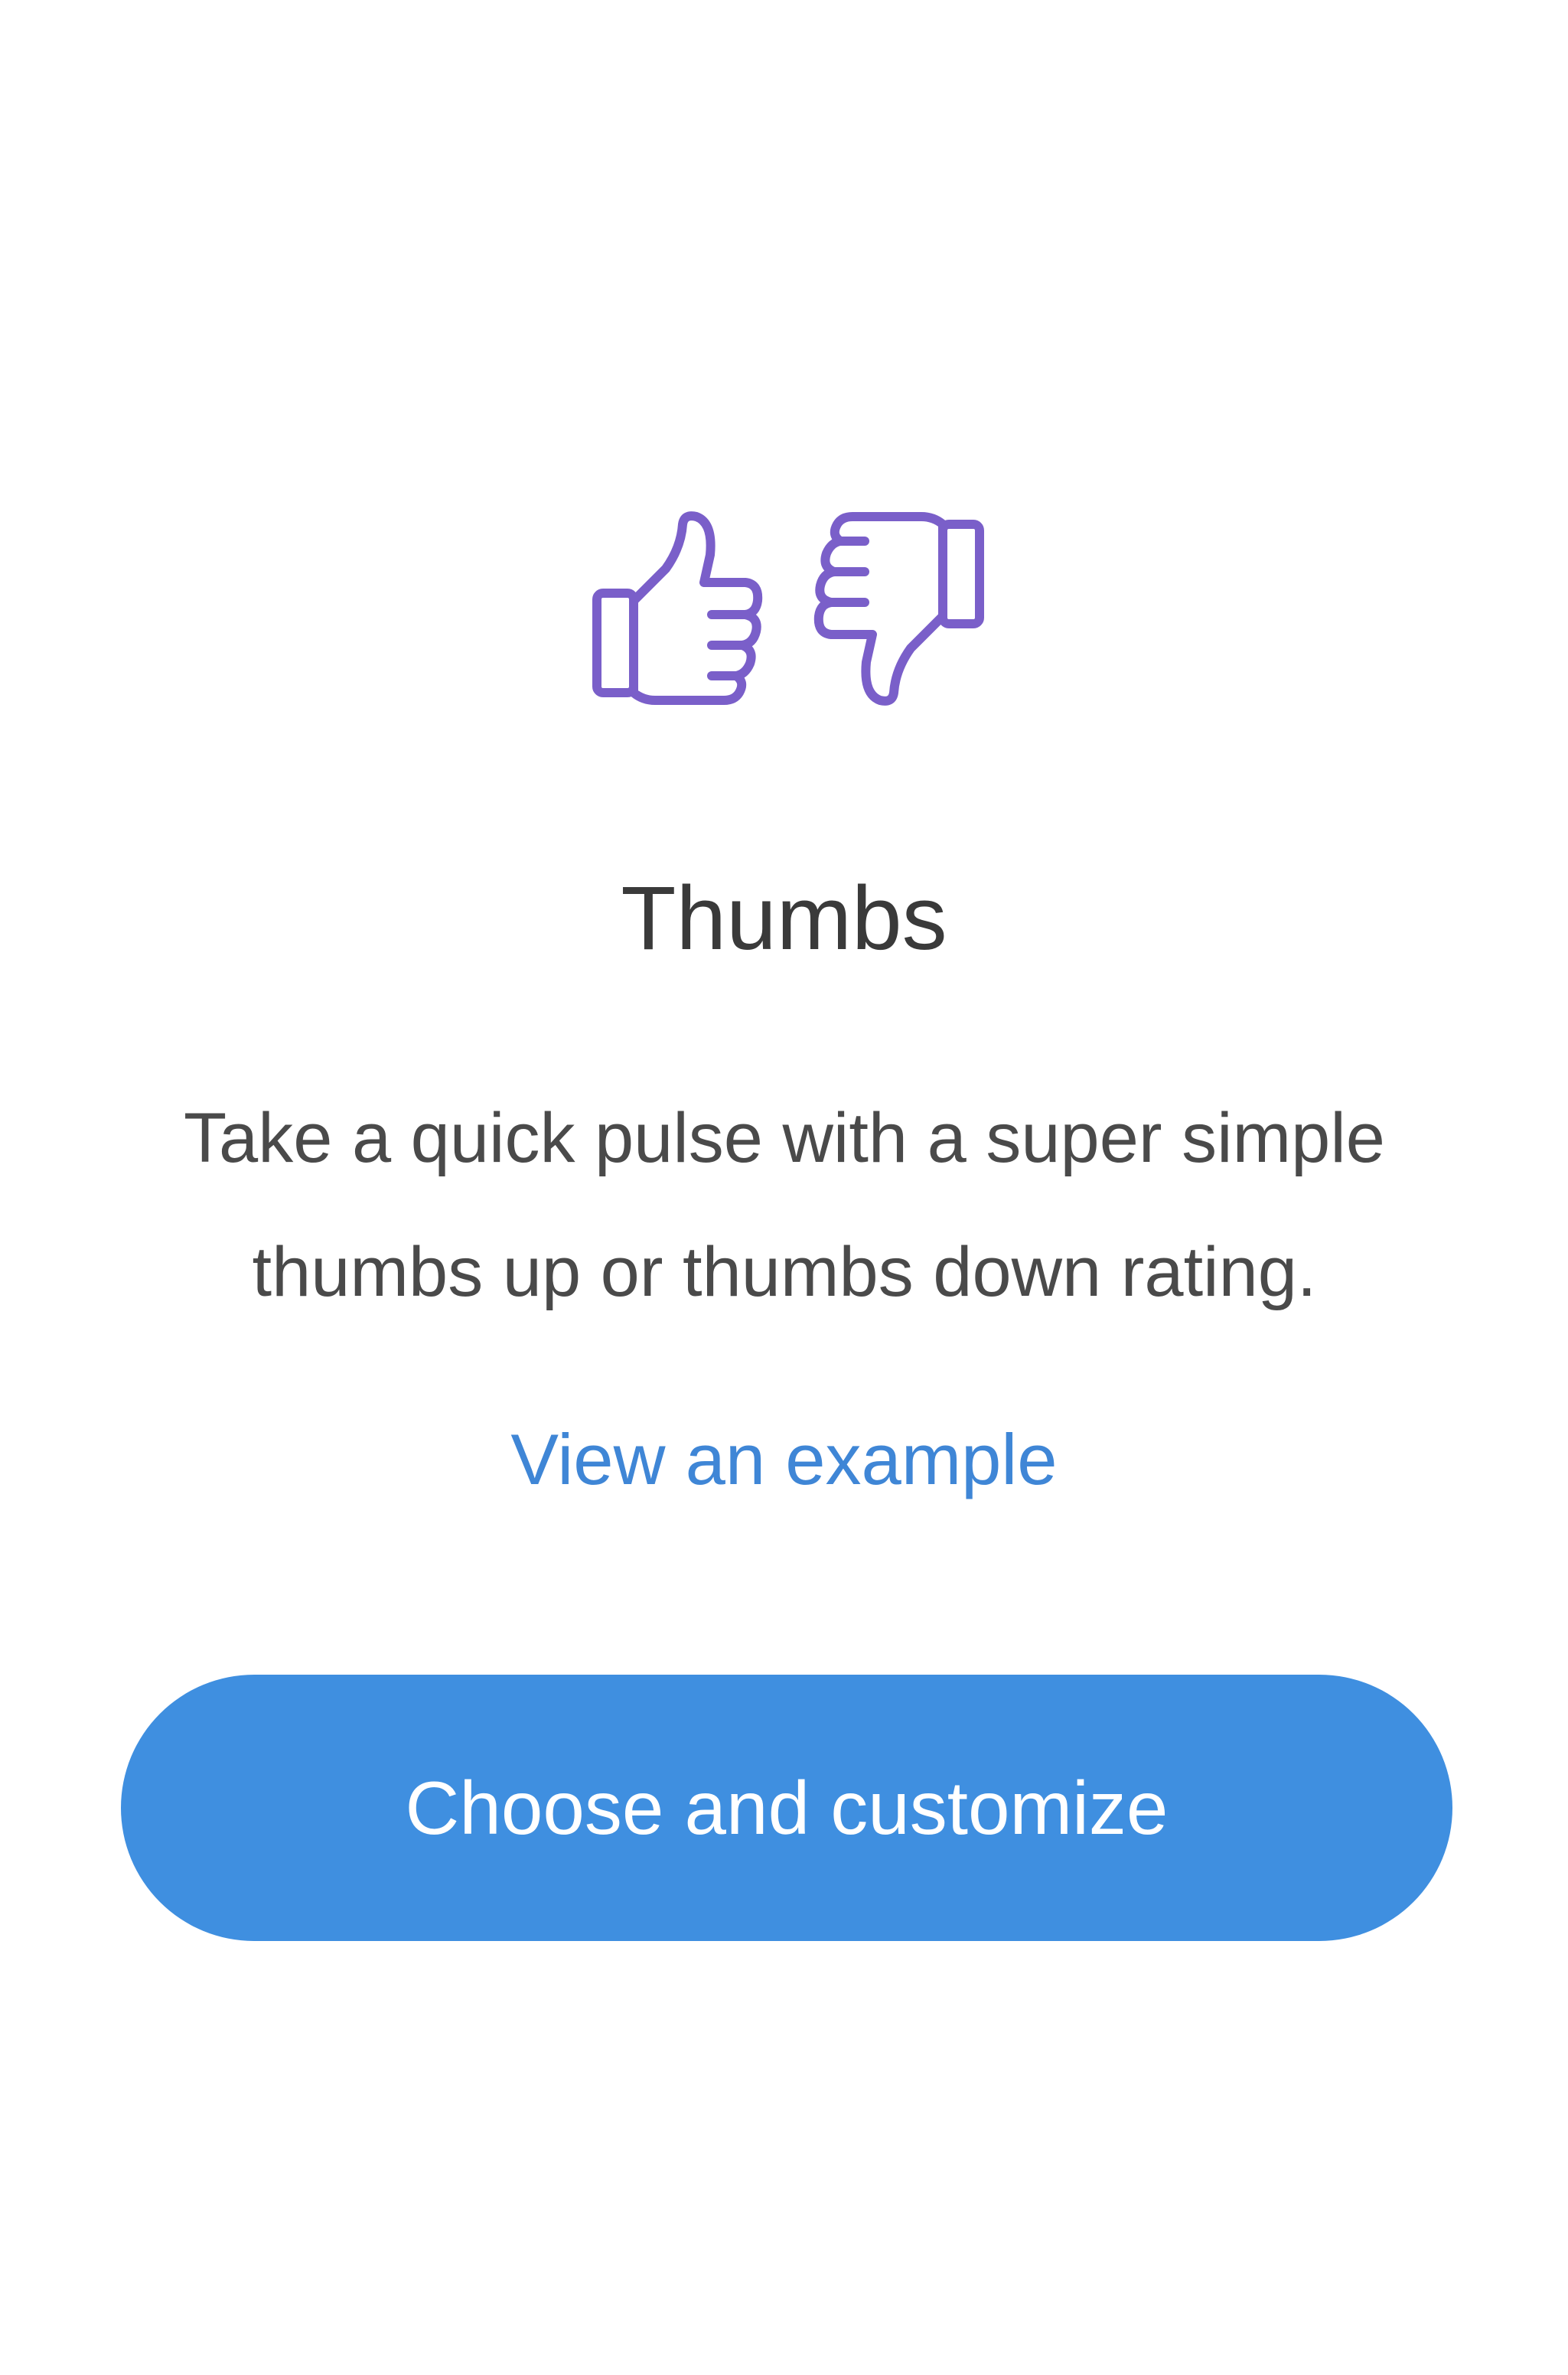 This screenshot has width=1568, height=2375. I want to click on thumbs-up-icon, so click(677, 608).